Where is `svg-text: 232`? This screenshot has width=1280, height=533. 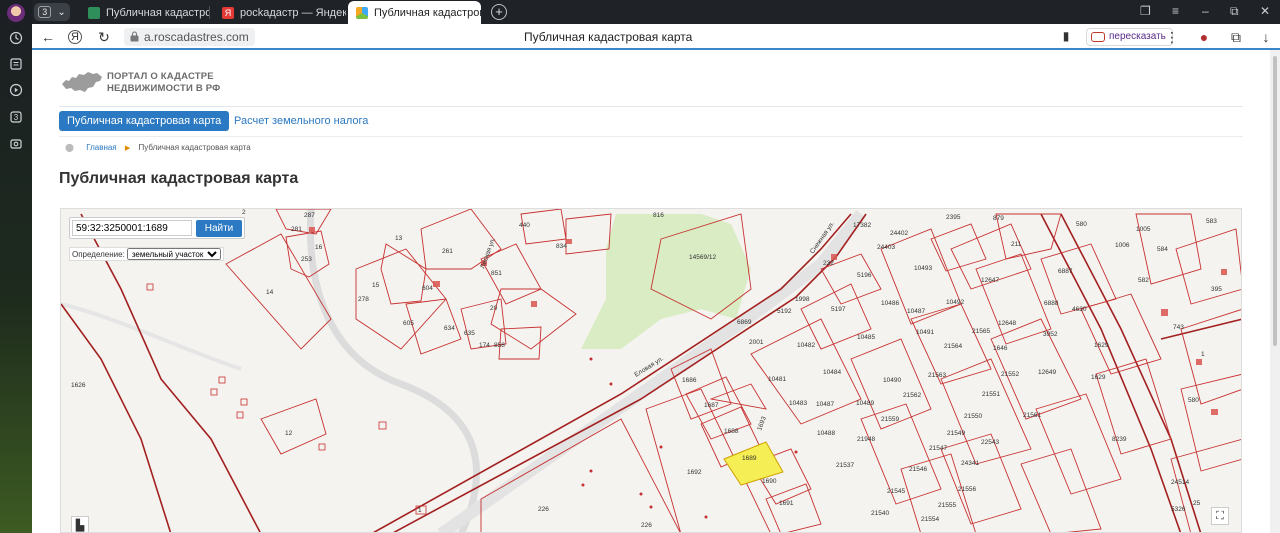 svg-text: 232 is located at coordinates (828, 263).